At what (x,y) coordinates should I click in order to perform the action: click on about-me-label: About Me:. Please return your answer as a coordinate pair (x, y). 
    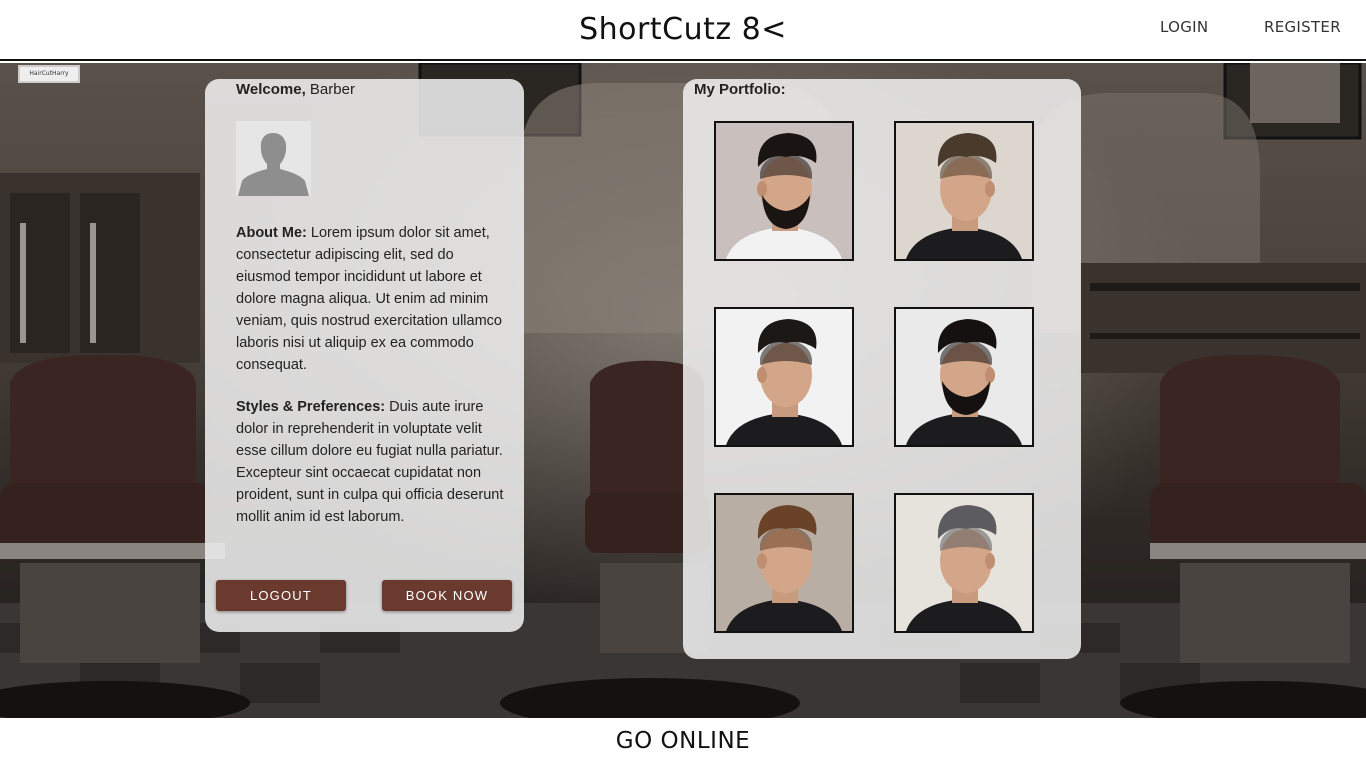
    Looking at the image, I should click on (271, 233).